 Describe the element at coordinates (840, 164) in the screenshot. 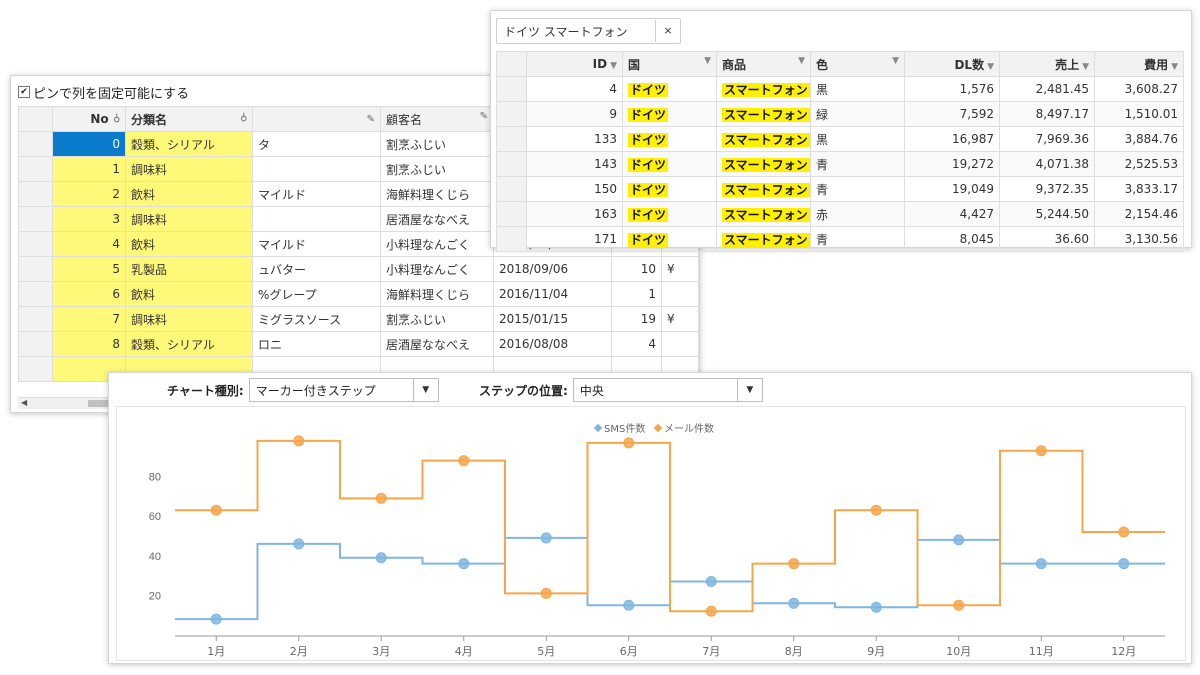

I see `table-row: 143 ドイツ スマートフォン青 19,272 4,071.38 2,525.53` at that location.